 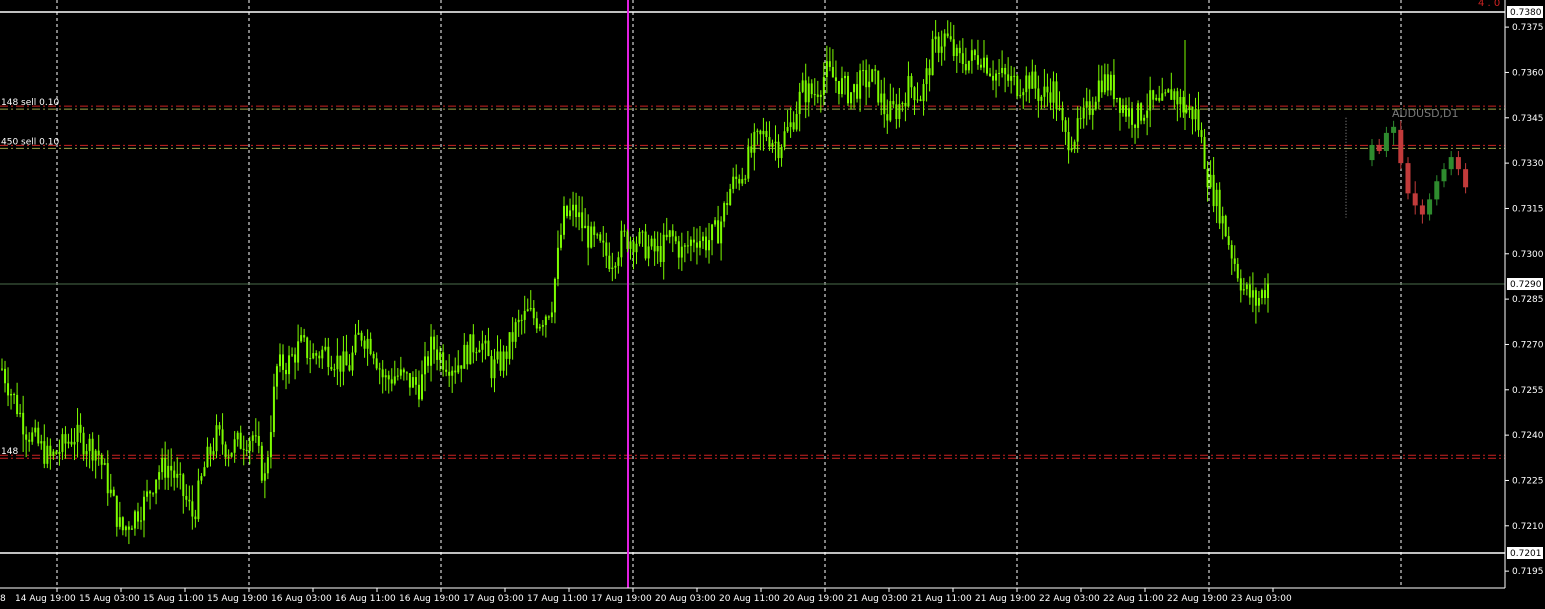 What do you see at coordinates (1528, 572) in the screenshot?
I see `price-tick-label: 0.7195` at bounding box center [1528, 572].